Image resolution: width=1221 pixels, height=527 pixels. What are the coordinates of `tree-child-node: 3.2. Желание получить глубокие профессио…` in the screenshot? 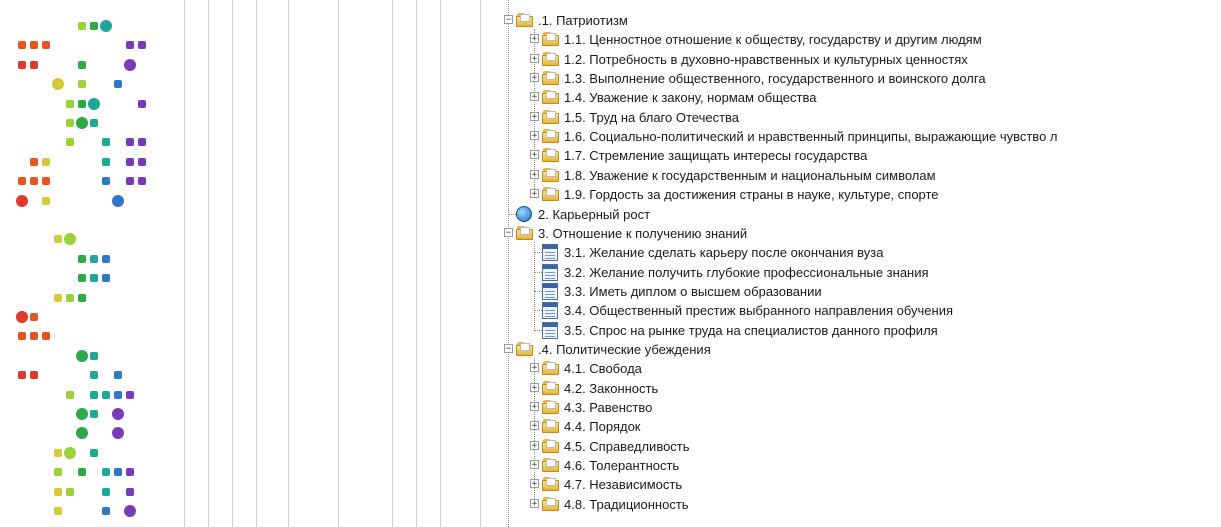 It's located at (855, 273).